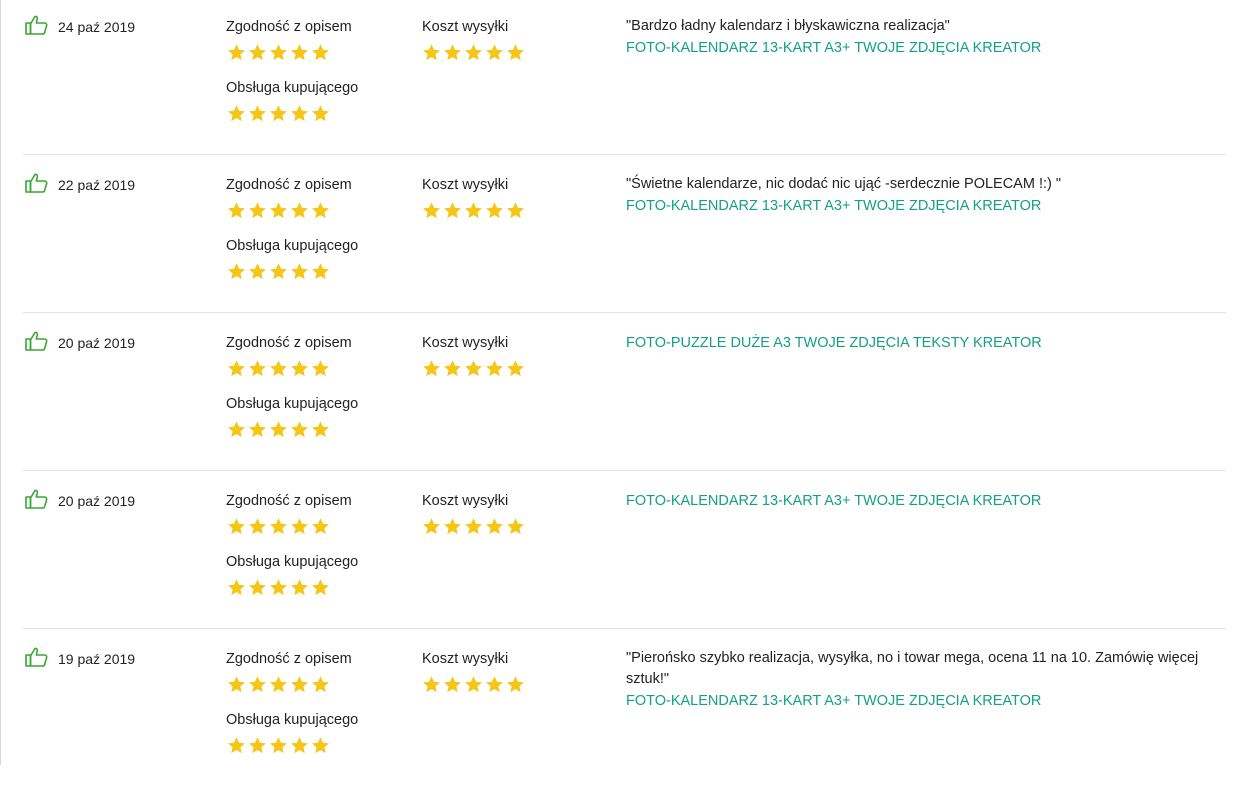 The height and width of the screenshot is (790, 1234). What do you see at coordinates (97, 27) in the screenshot?
I see `review-date: 24 paź 2019` at bounding box center [97, 27].